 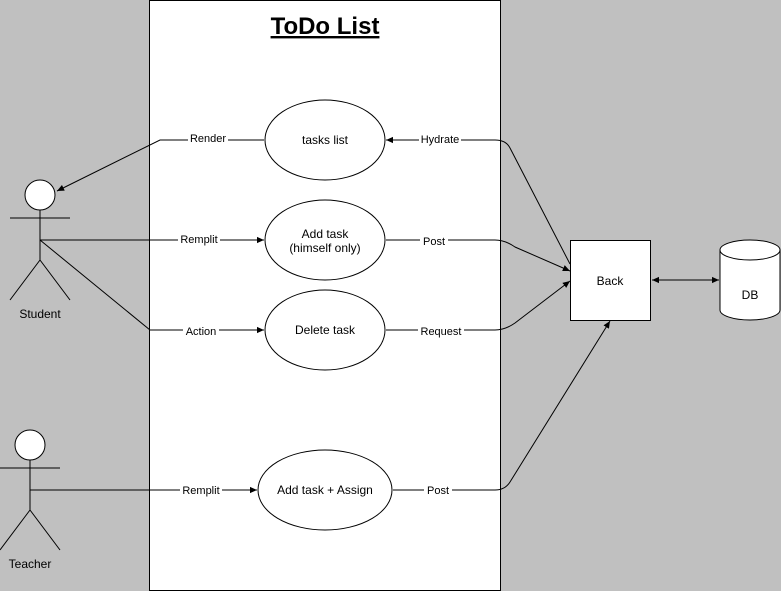 What do you see at coordinates (326, 234) in the screenshot?
I see `use-case-add-task-label: Add task` at bounding box center [326, 234].